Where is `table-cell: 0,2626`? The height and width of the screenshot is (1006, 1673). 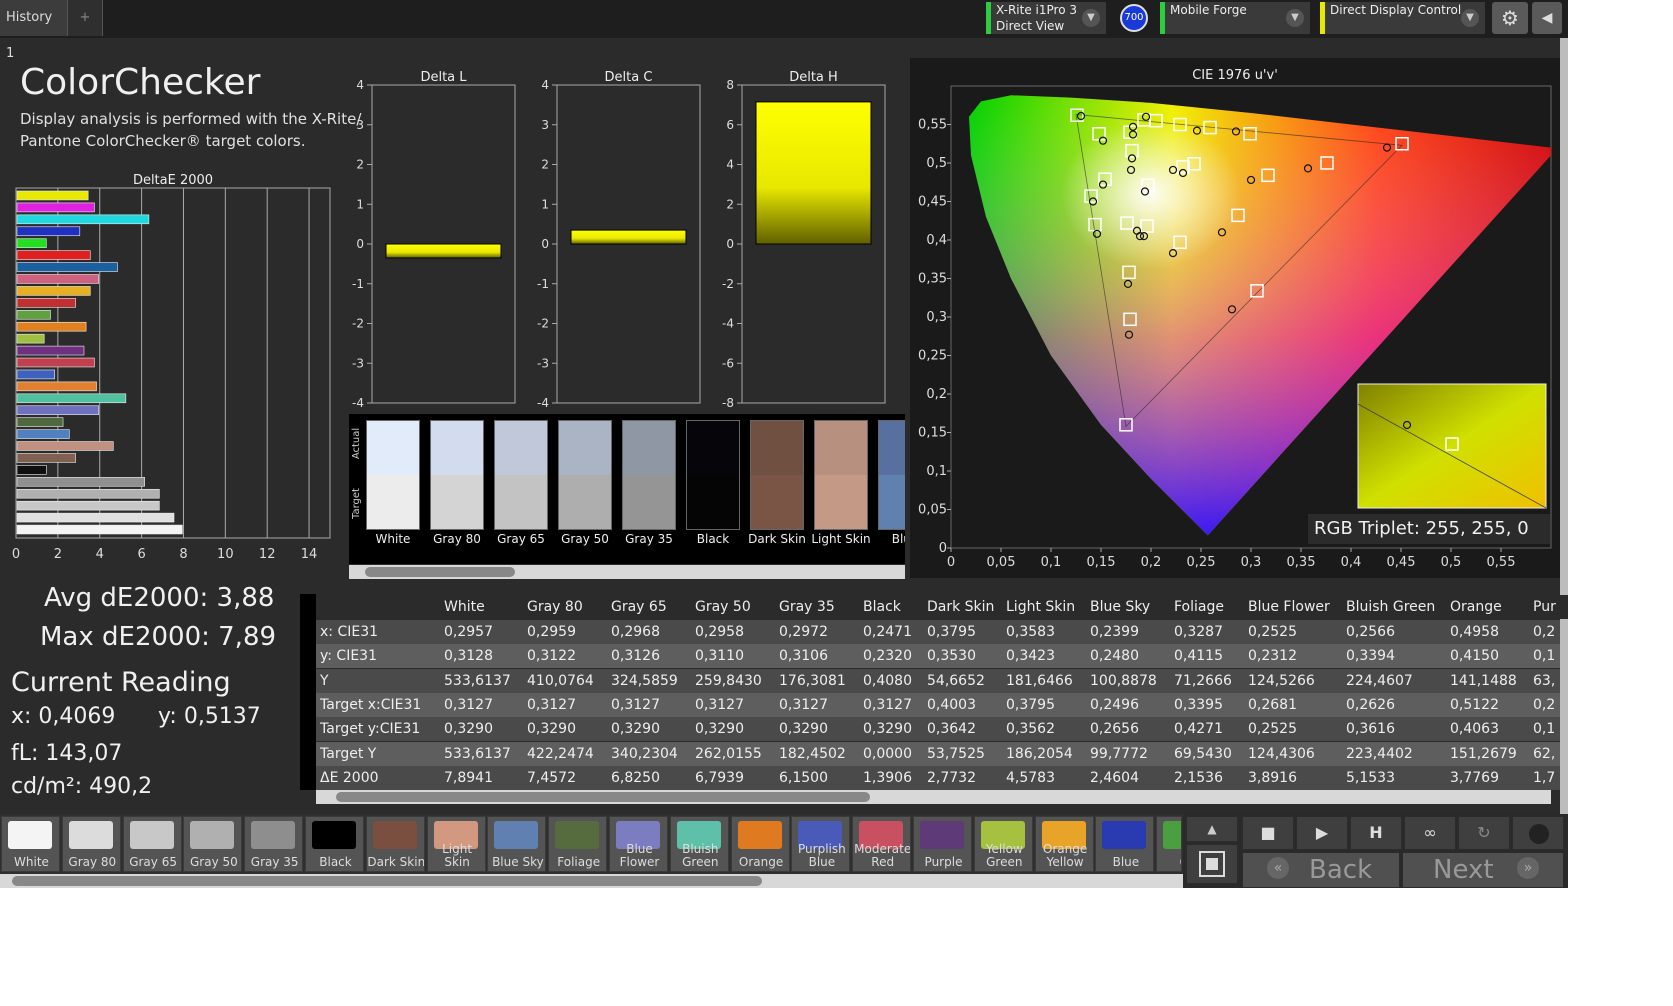 table-cell: 0,2626 is located at coordinates (1370, 704).